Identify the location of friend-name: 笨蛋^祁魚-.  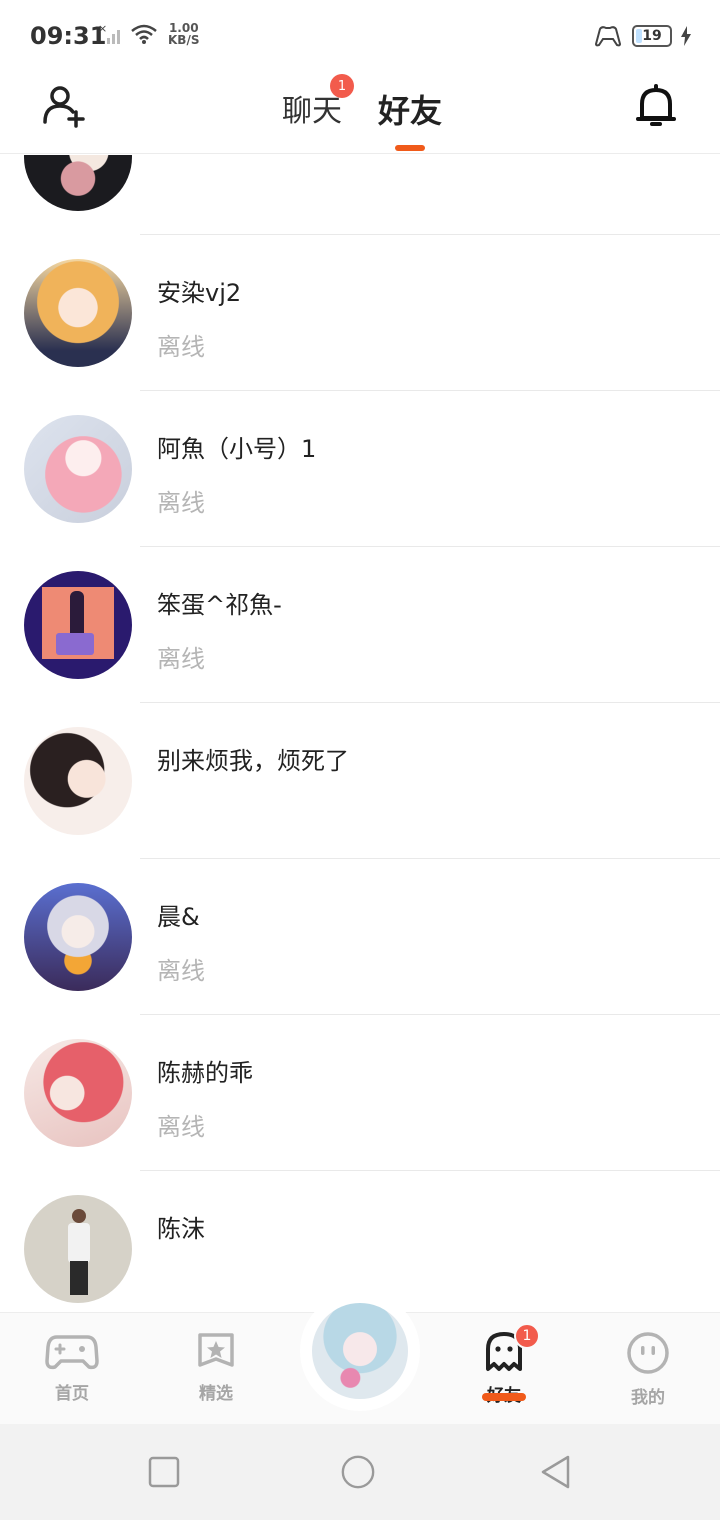
(219, 605).